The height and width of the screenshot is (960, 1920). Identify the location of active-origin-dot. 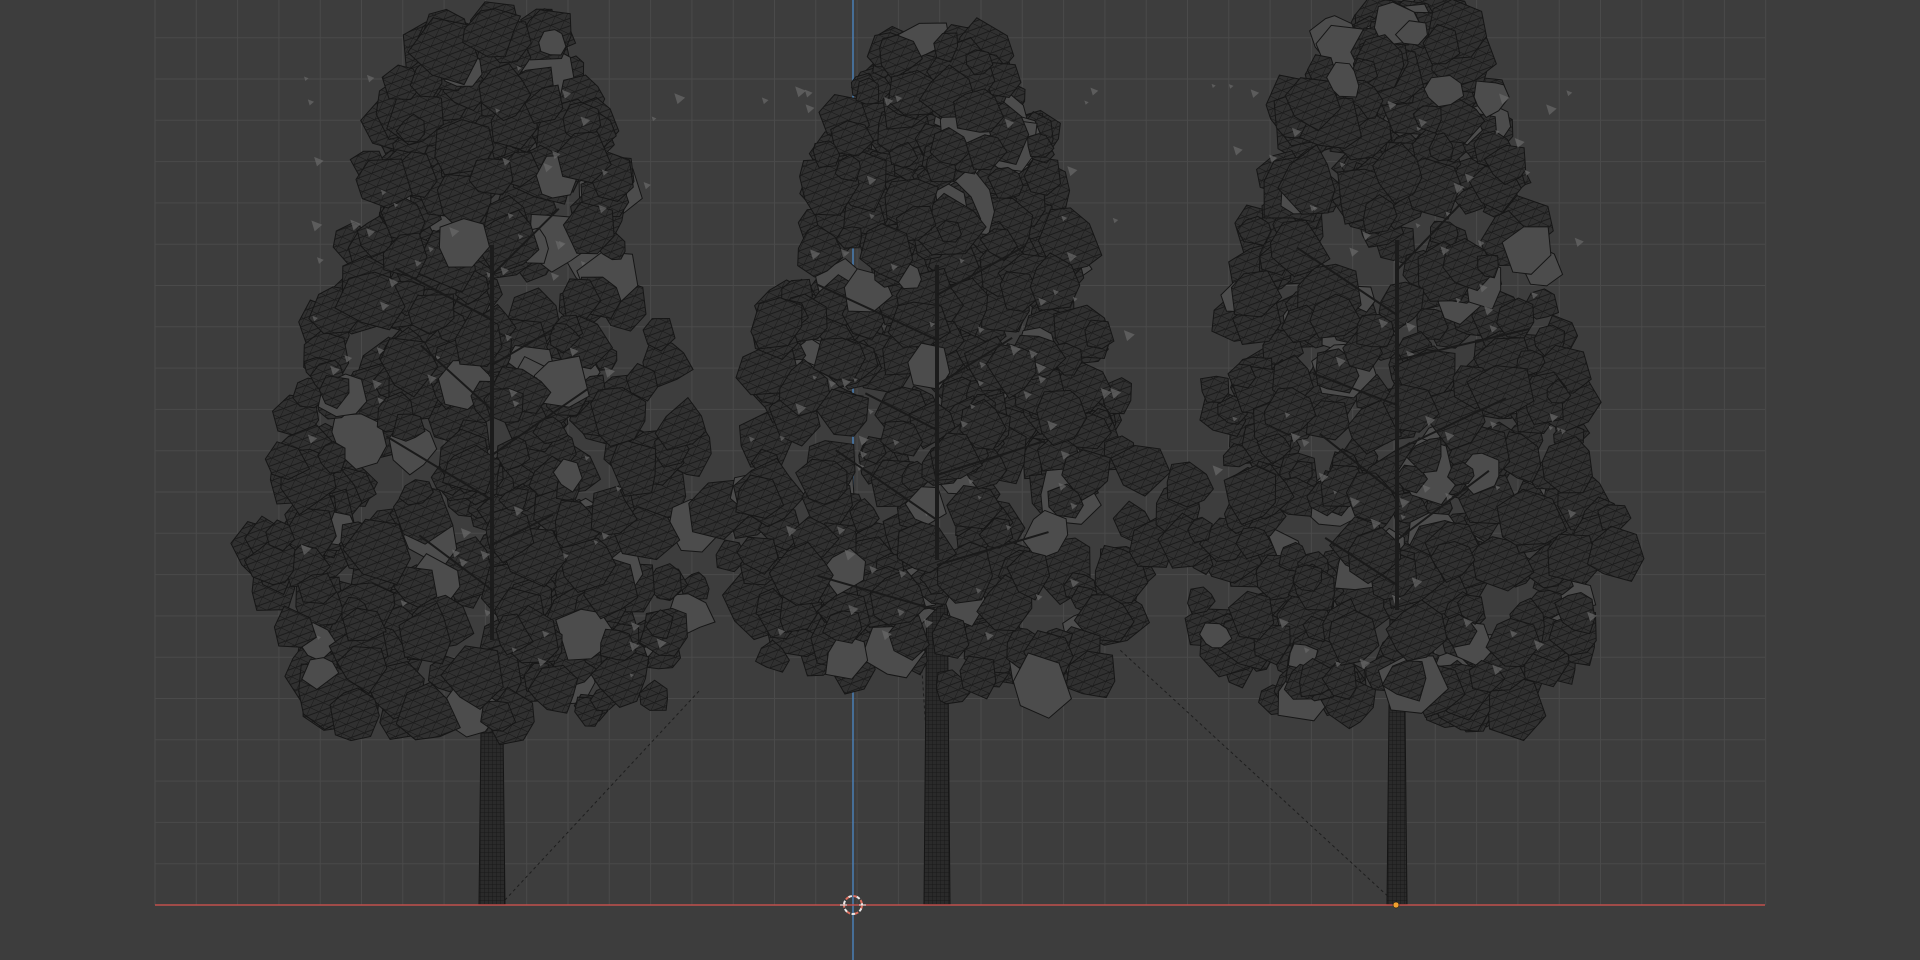
(1396, 905).